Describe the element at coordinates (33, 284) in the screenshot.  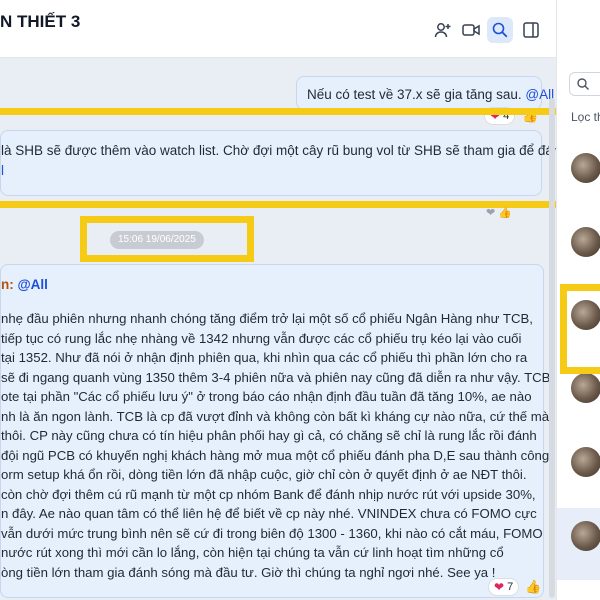
I see `mention-all: @All` at that location.